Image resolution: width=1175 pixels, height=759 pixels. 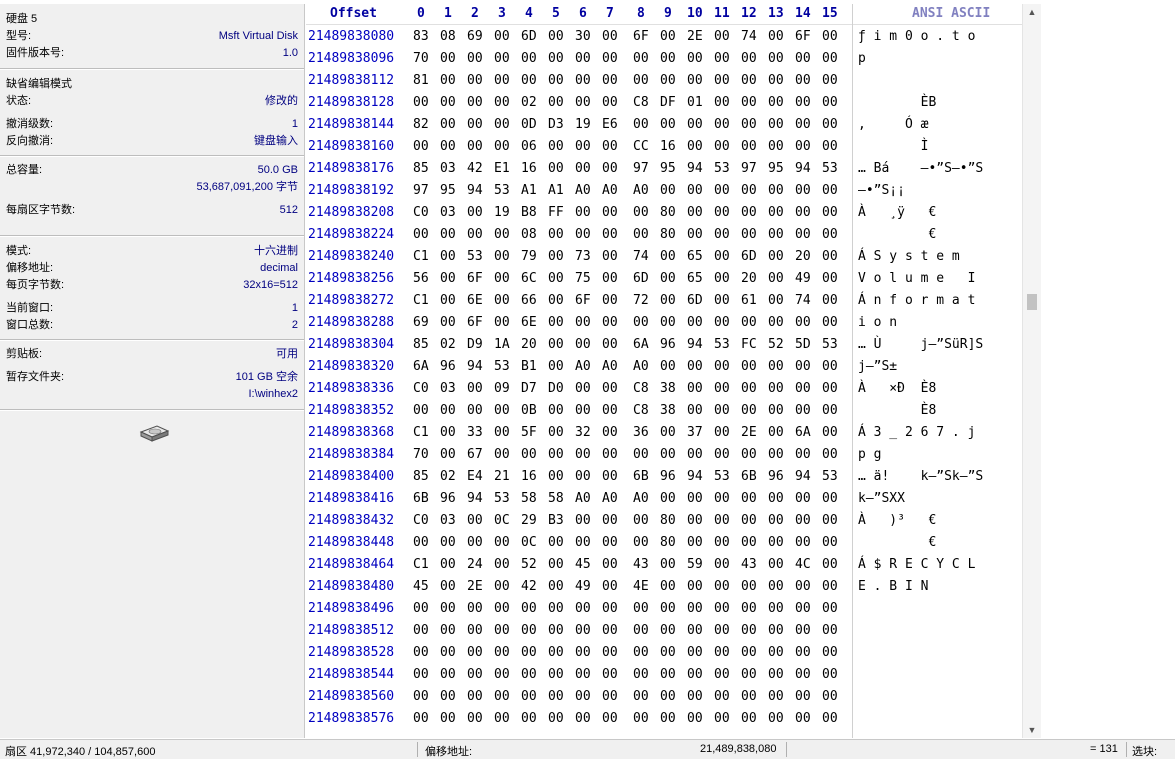 What do you see at coordinates (916, 301) in the screenshot?
I see `ascii-text: Á n f o r m a t` at bounding box center [916, 301].